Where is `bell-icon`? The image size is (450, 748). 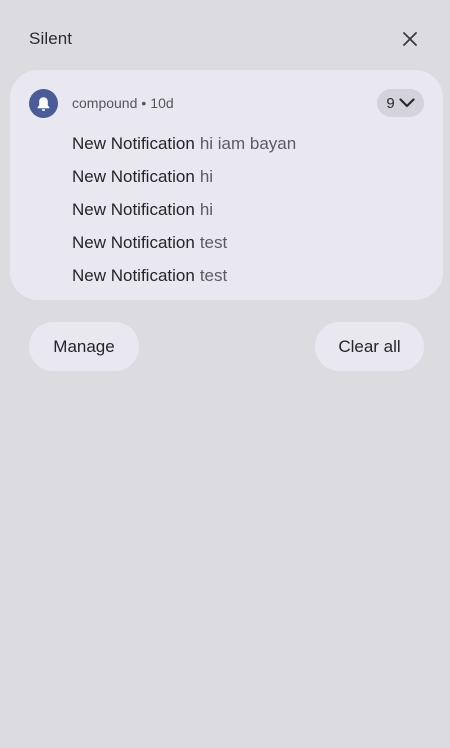
bell-icon is located at coordinates (43, 103).